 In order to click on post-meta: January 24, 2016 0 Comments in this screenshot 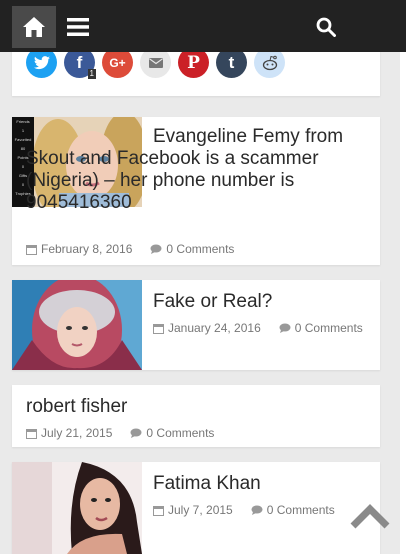, I will do `click(258, 328)`.